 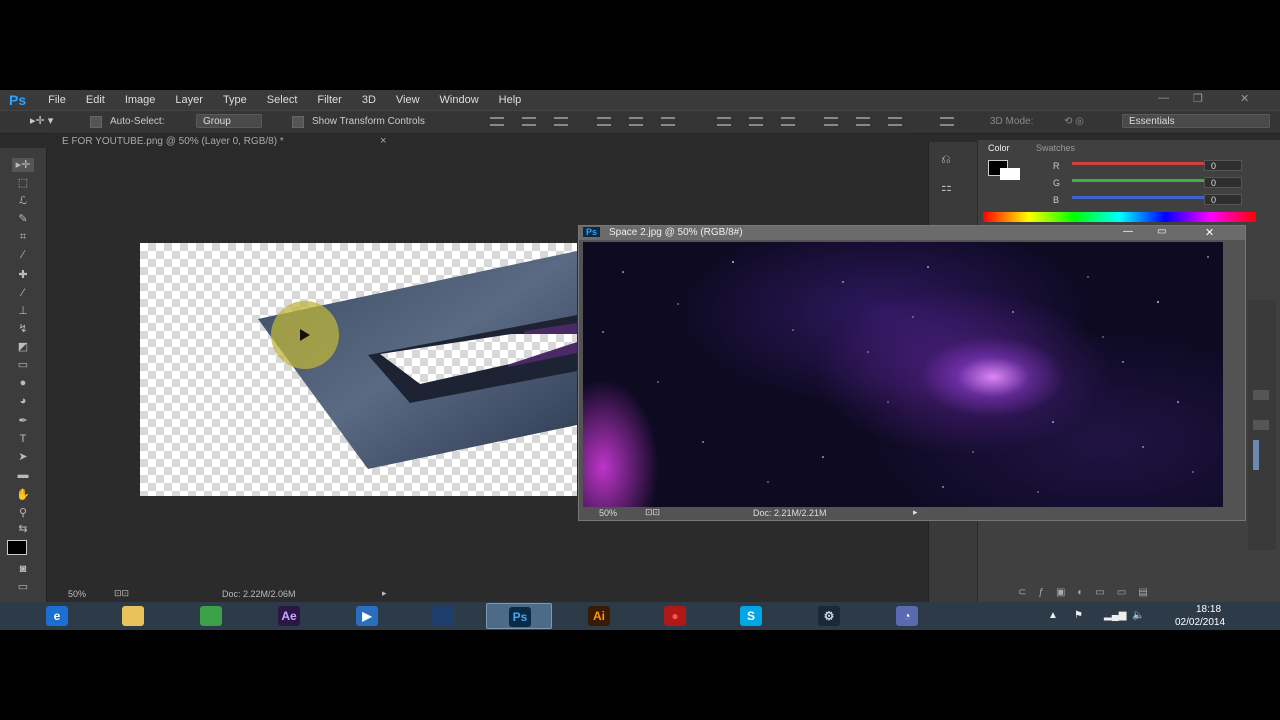 I want to click on menu-select: Select, so click(x=282, y=100).